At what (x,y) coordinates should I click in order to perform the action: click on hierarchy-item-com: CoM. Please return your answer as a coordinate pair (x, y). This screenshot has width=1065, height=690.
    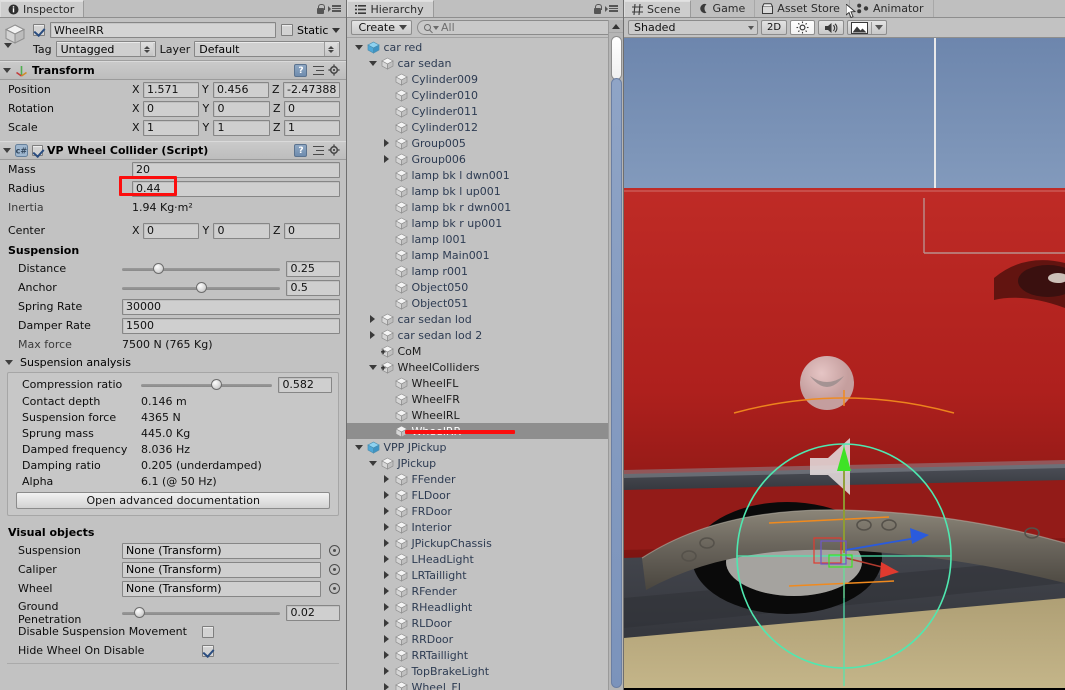
    Looking at the image, I should click on (485, 351).